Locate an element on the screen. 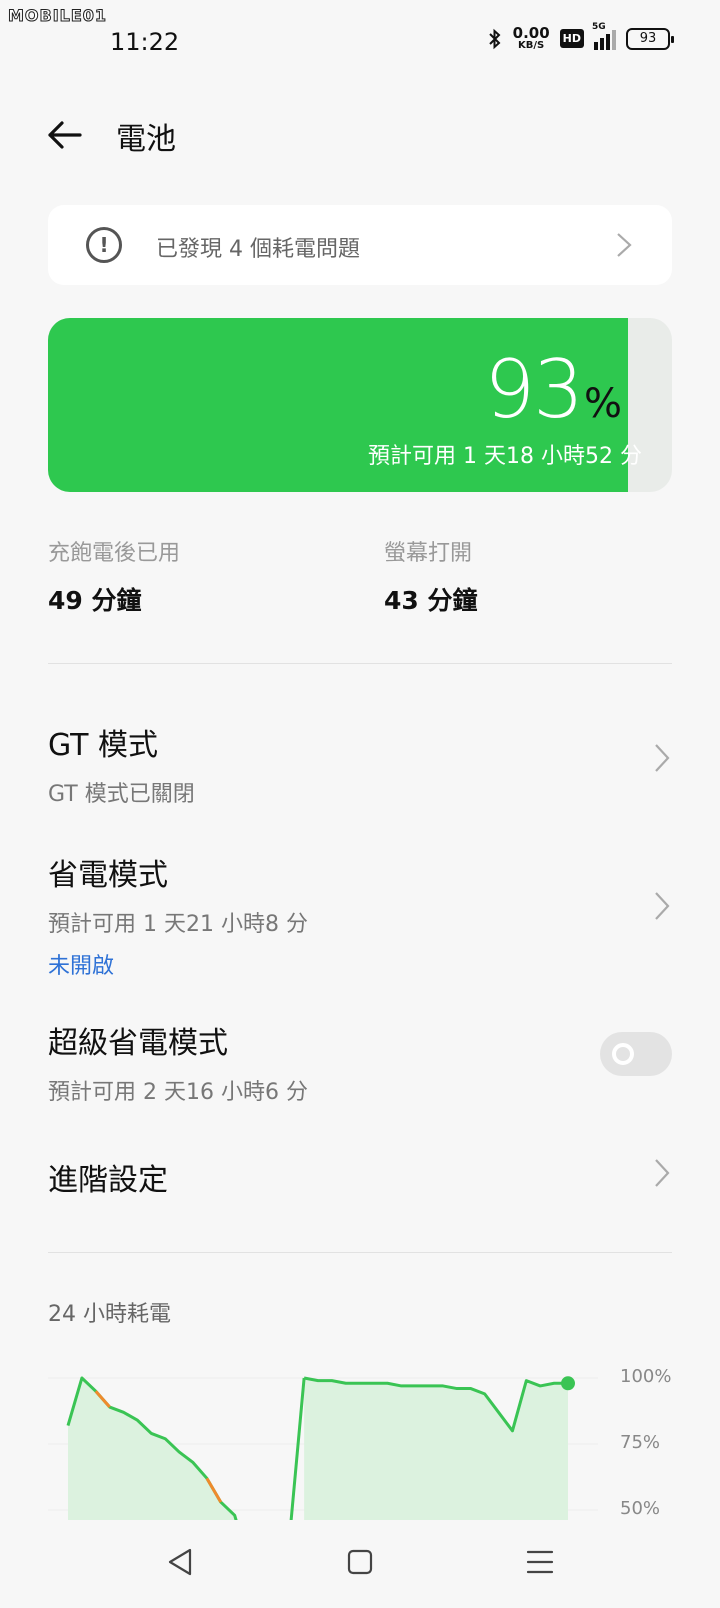  gt-mode-subtitle: GT 模式已關閉 is located at coordinates (121, 794).